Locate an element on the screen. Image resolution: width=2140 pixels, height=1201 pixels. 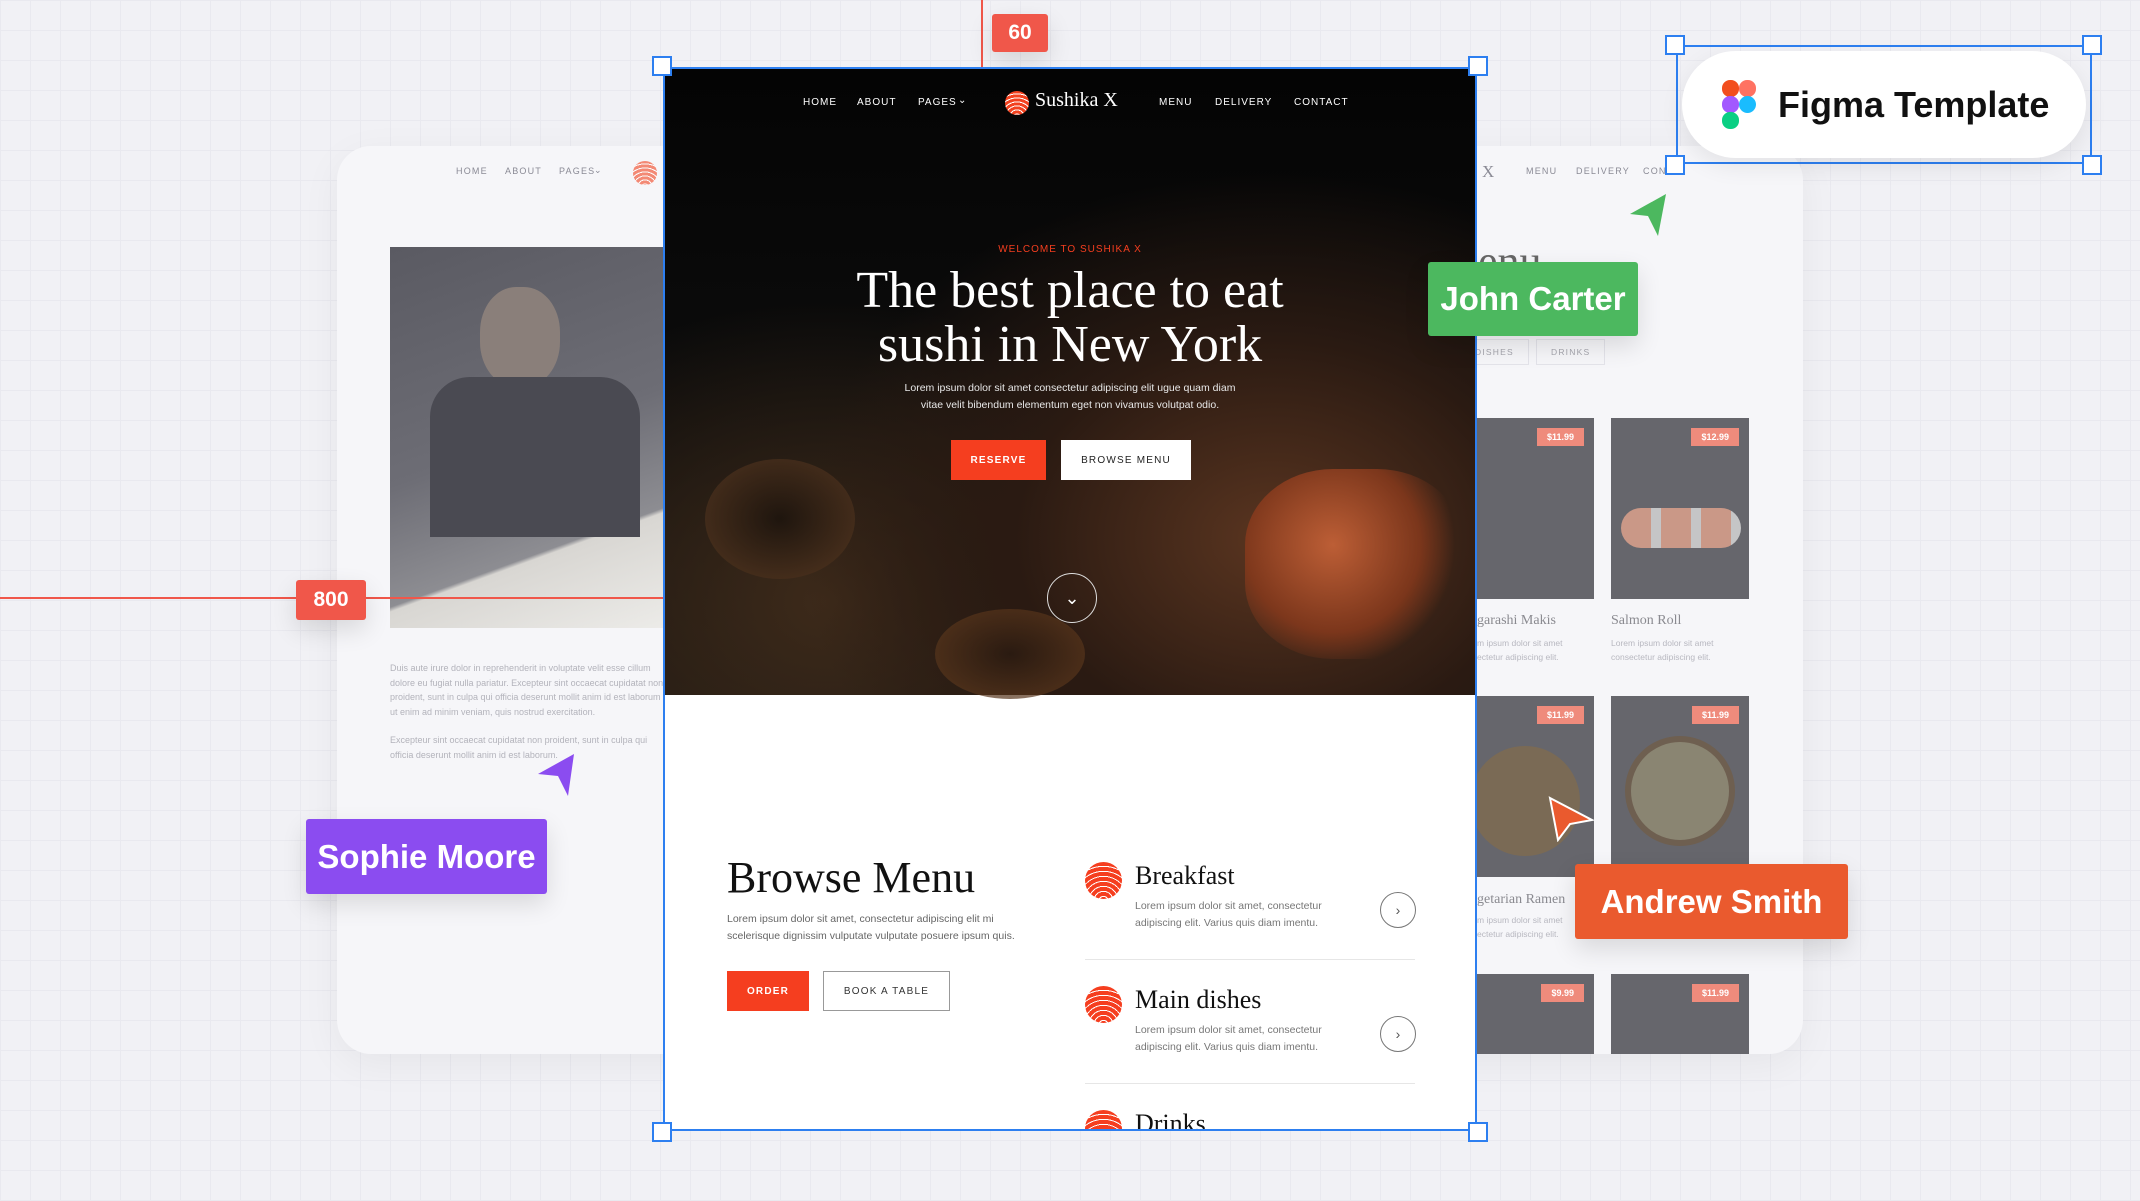
brand-name: Sushika X is located at coordinates (1076, 100).